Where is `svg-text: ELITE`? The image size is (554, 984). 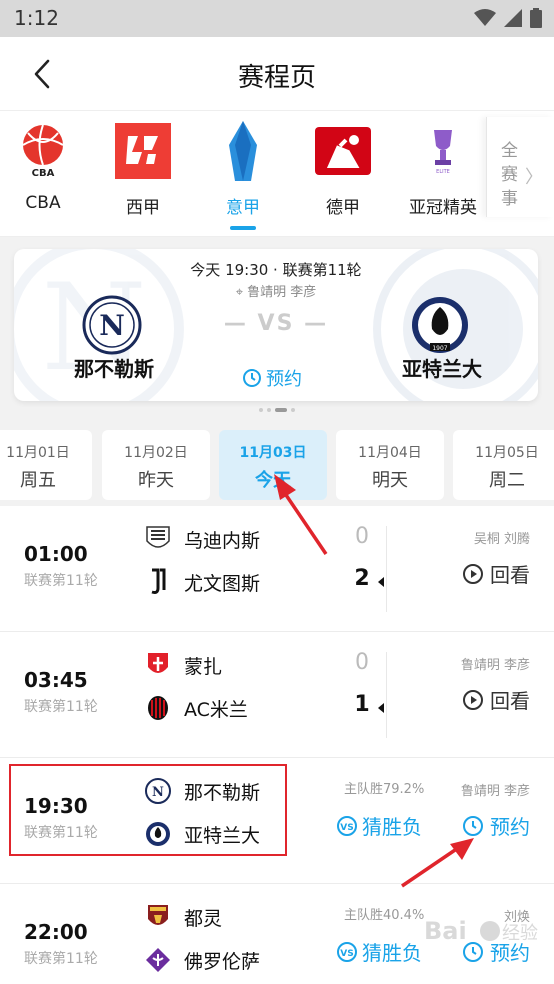
svg-text: ELITE is located at coordinates (443, 172).